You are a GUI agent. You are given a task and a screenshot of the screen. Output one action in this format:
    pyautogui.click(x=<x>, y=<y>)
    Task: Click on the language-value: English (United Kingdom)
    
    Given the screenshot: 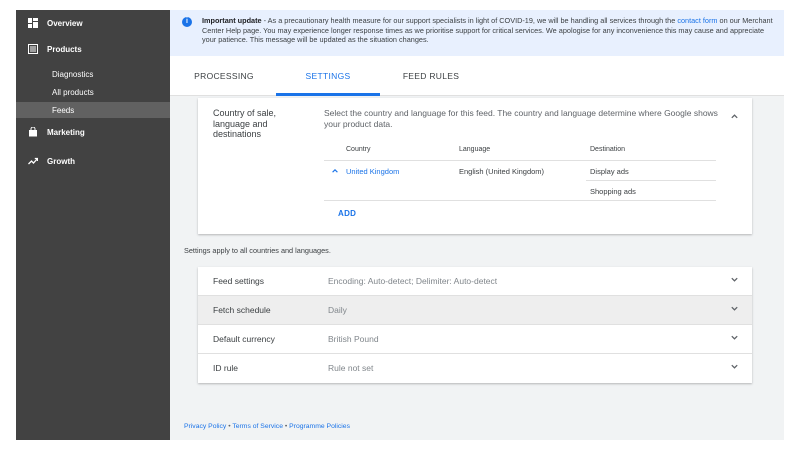 What is the action you would take?
    pyautogui.click(x=502, y=171)
    